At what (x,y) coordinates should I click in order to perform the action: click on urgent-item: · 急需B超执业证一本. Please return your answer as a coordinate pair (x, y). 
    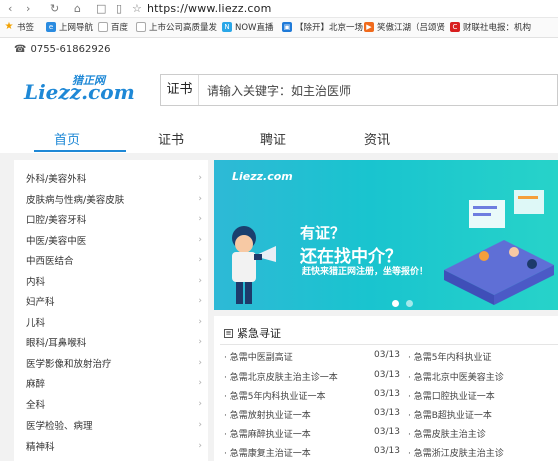
    Looking at the image, I should click on (450, 414).